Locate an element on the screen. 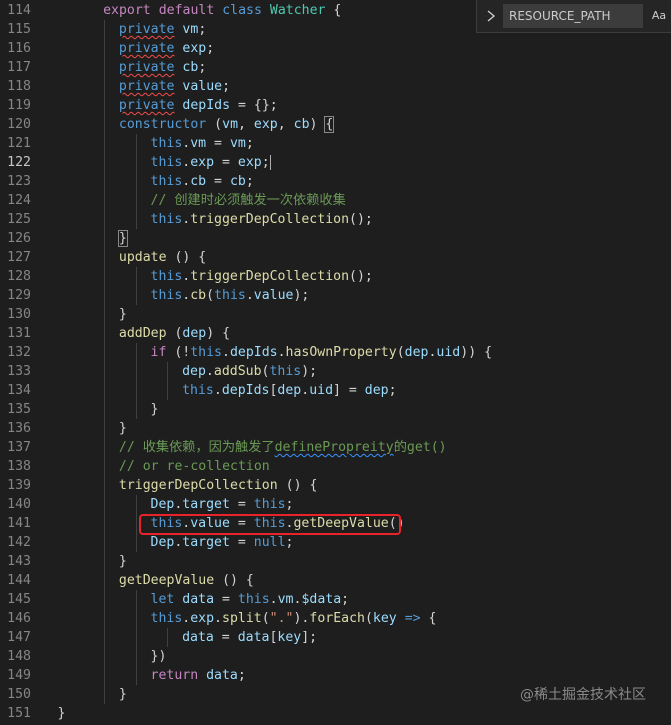 This screenshot has width=671, height=725. code-text: constructor (vm, exp, cb) { is located at coordinates (227, 124).